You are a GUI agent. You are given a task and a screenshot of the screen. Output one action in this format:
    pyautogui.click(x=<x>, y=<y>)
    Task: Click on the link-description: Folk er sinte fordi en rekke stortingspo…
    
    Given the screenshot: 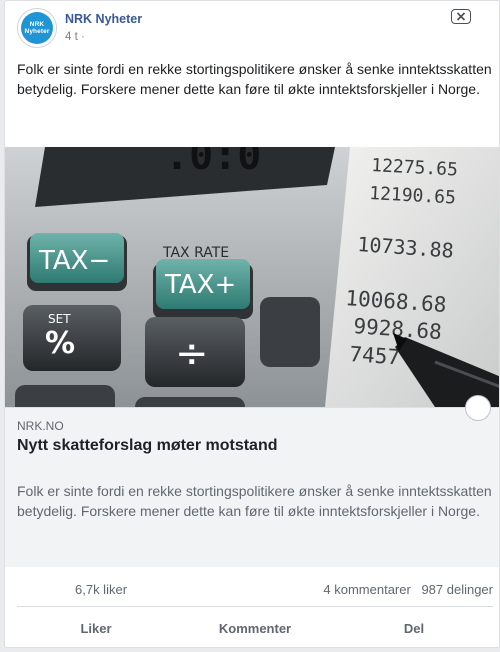 What is the action you would take?
    pyautogui.click(x=254, y=501)
    